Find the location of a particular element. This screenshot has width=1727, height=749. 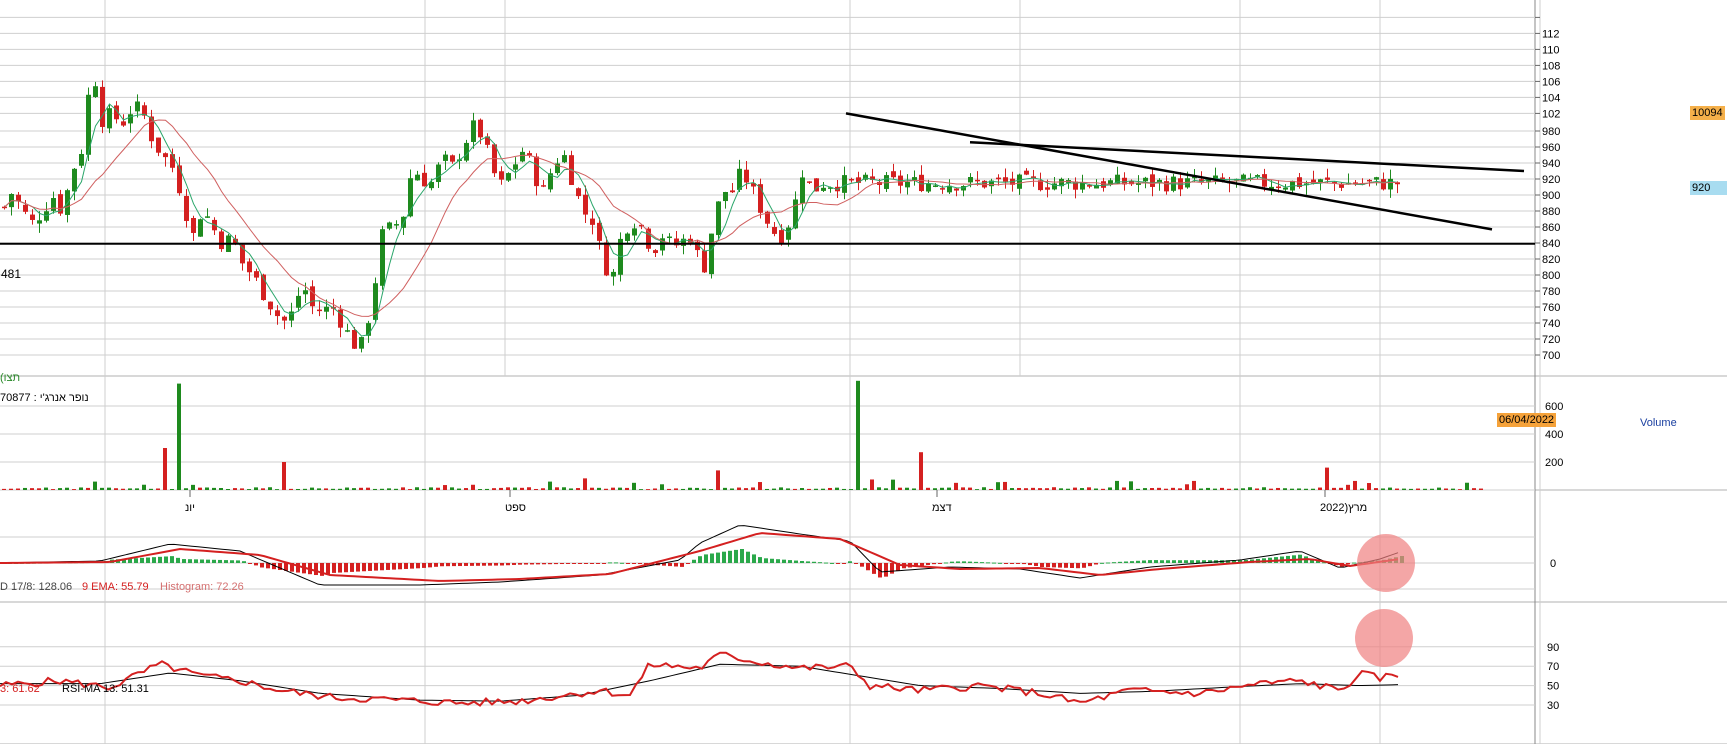

price-tick-label: 108 is located at coordinates (1551, 66).